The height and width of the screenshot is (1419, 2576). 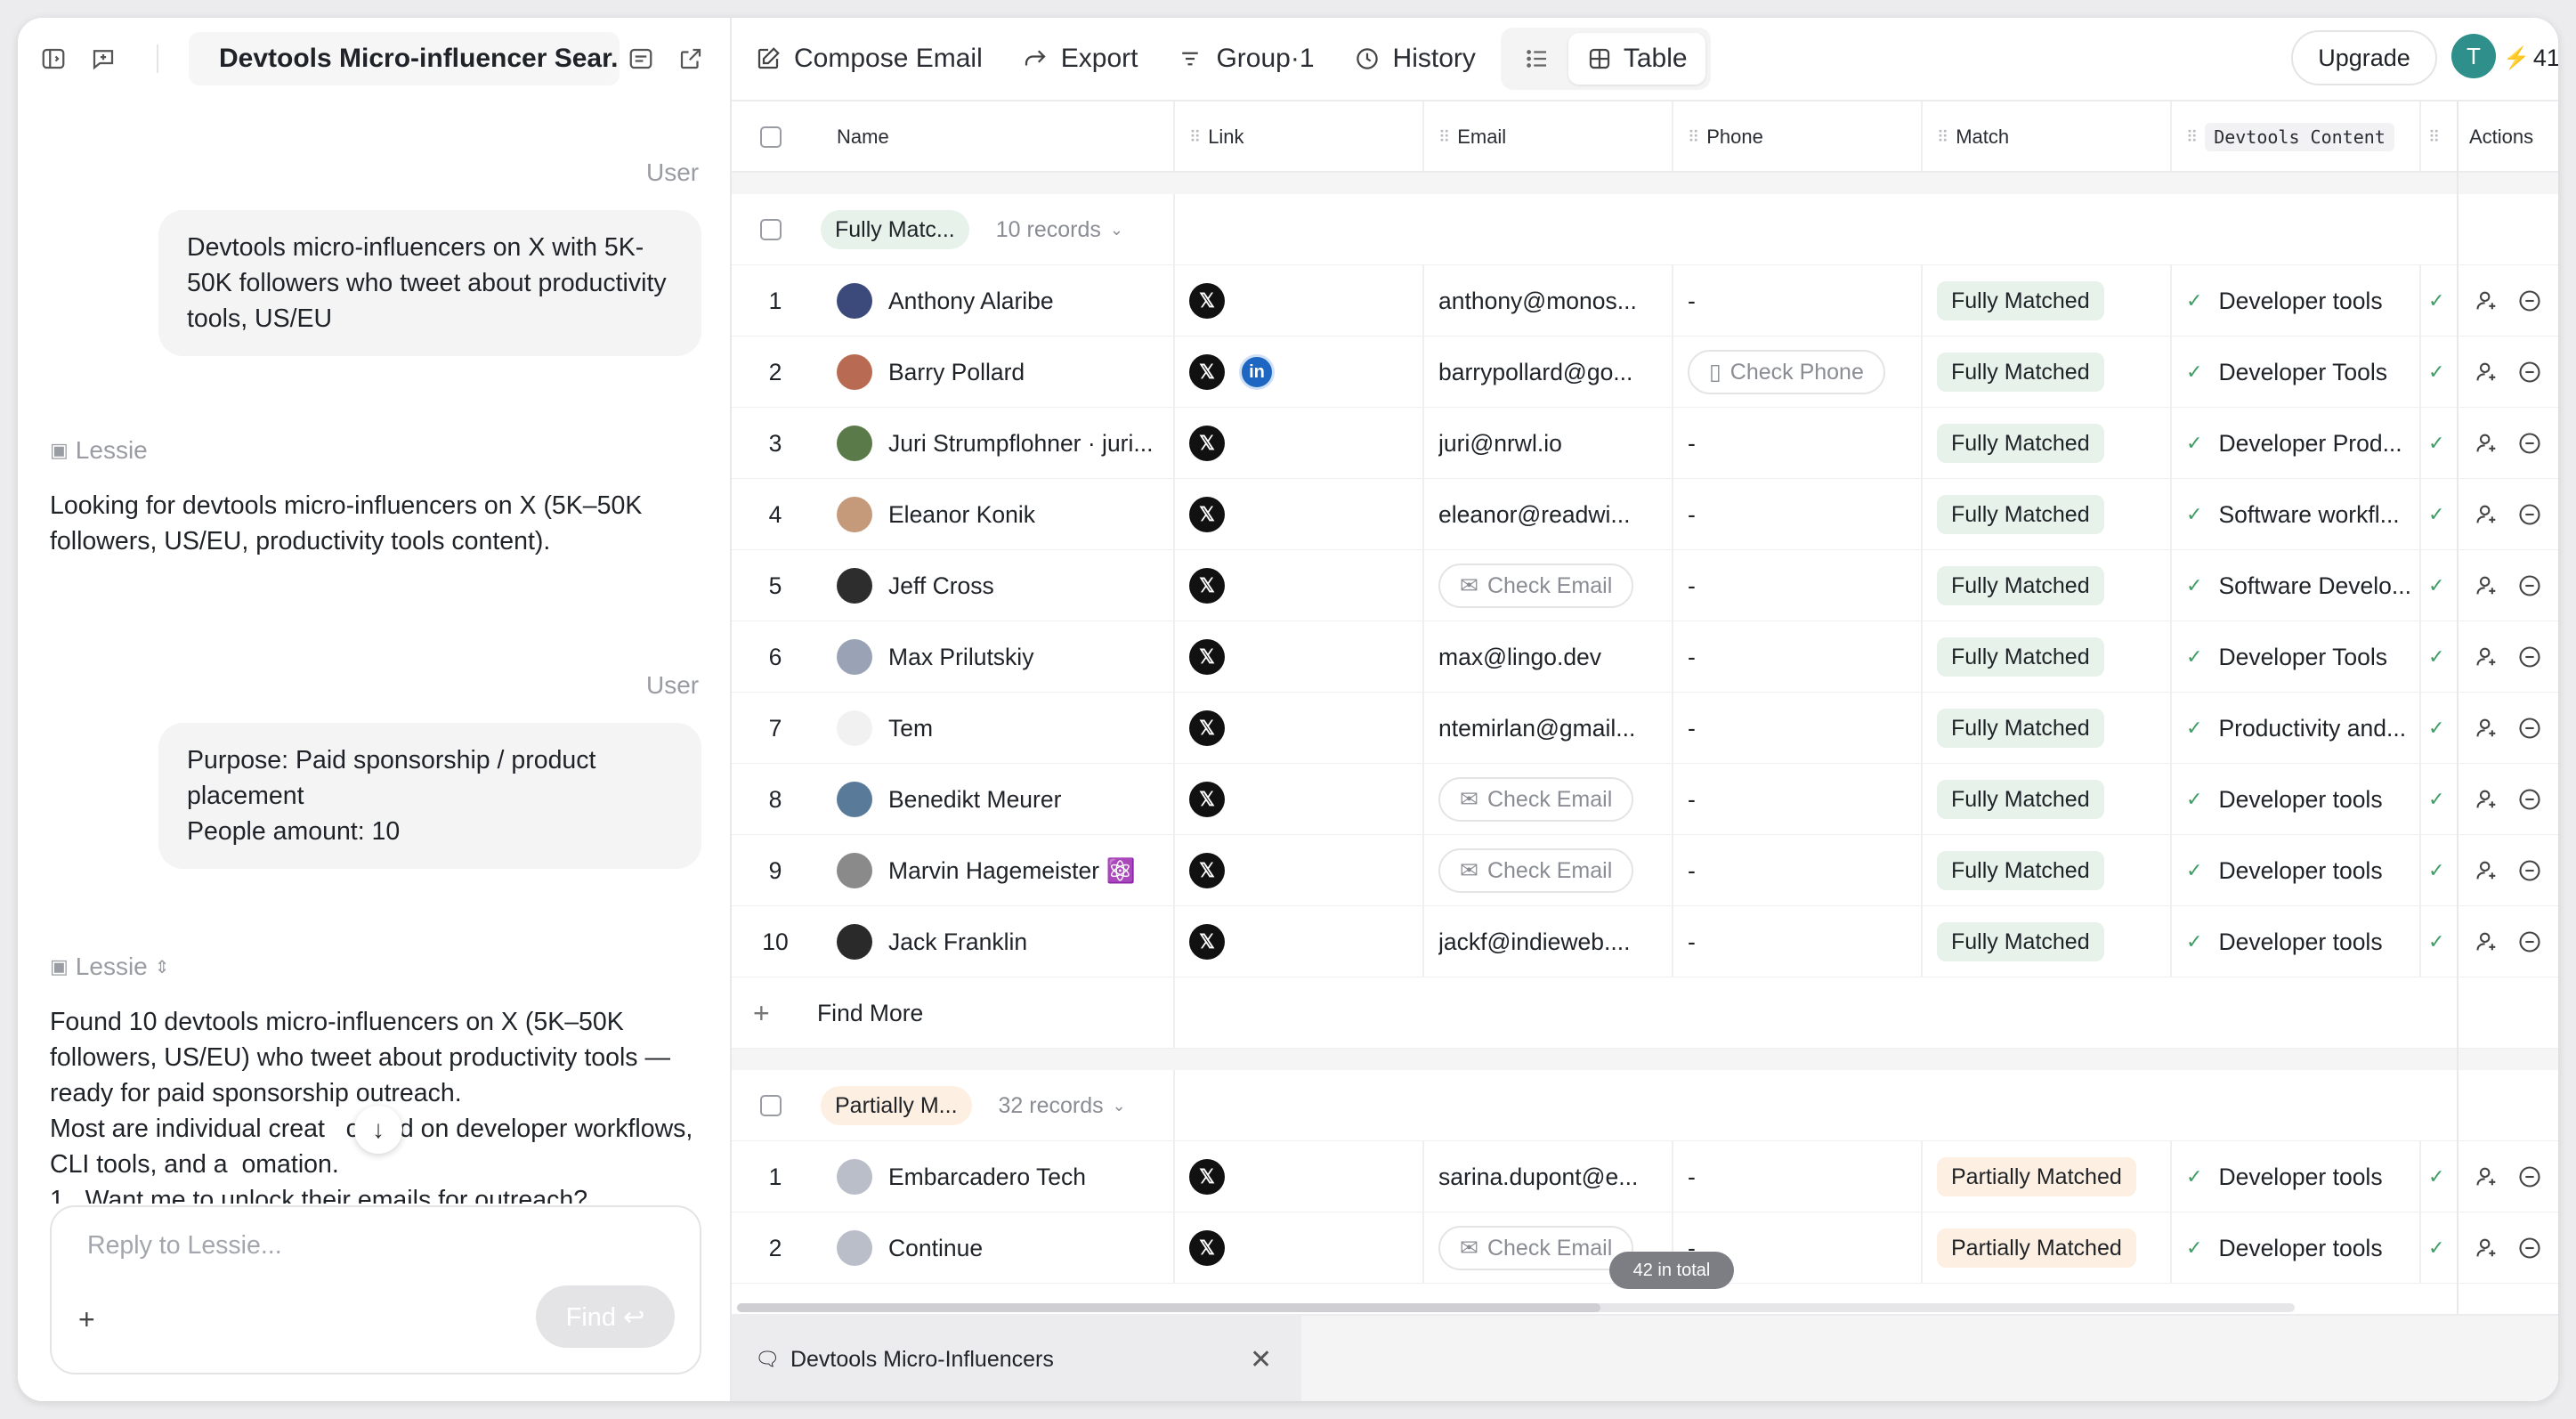 What do you see at coordinates (1415, 59) in the screenshot?
I see `history-button: History` at bounding box center [1415, 59].